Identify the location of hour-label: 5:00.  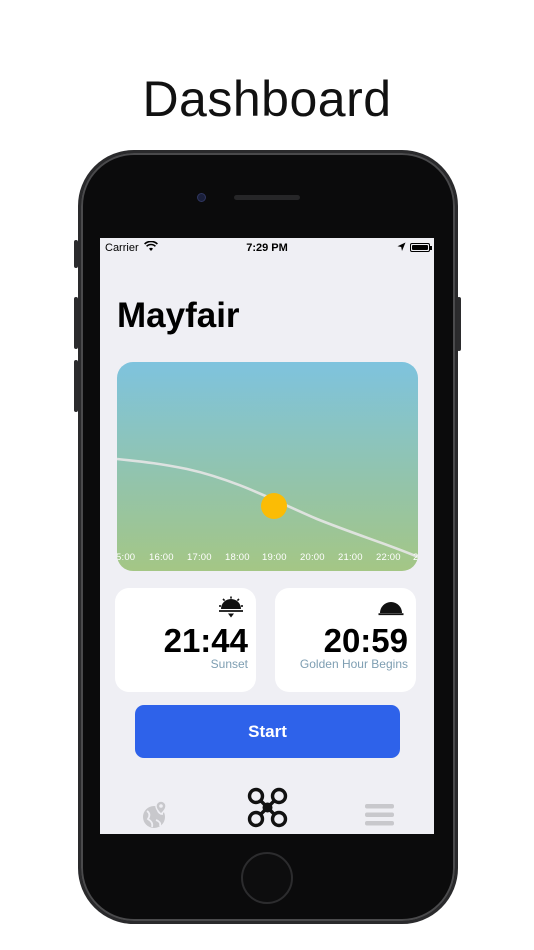
(126, 557).